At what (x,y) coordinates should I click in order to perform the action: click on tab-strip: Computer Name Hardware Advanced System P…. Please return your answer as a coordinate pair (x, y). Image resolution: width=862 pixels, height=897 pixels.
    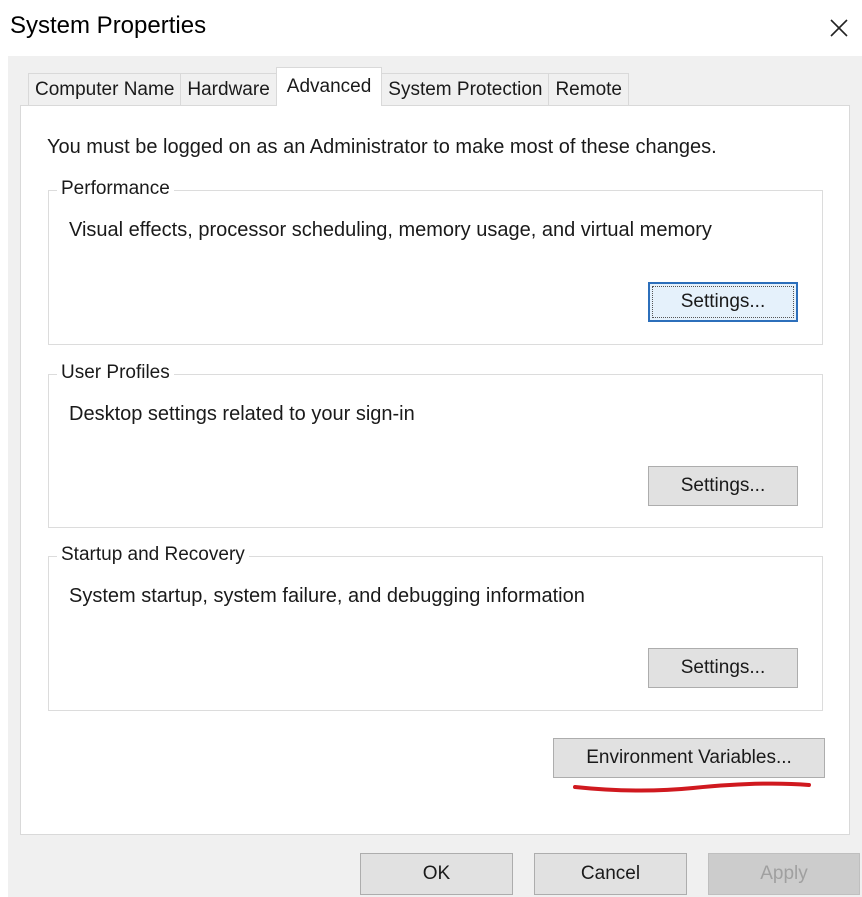
    Looking at the image, I should click on (328, 86).